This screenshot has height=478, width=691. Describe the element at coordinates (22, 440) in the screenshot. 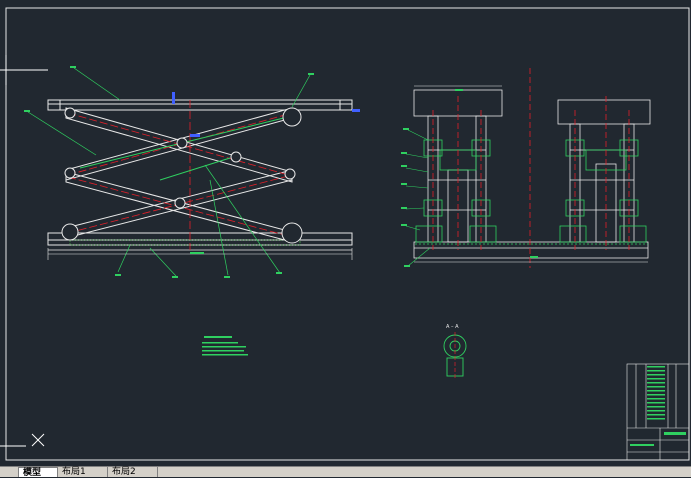

I see `ucs-icon` at that location.